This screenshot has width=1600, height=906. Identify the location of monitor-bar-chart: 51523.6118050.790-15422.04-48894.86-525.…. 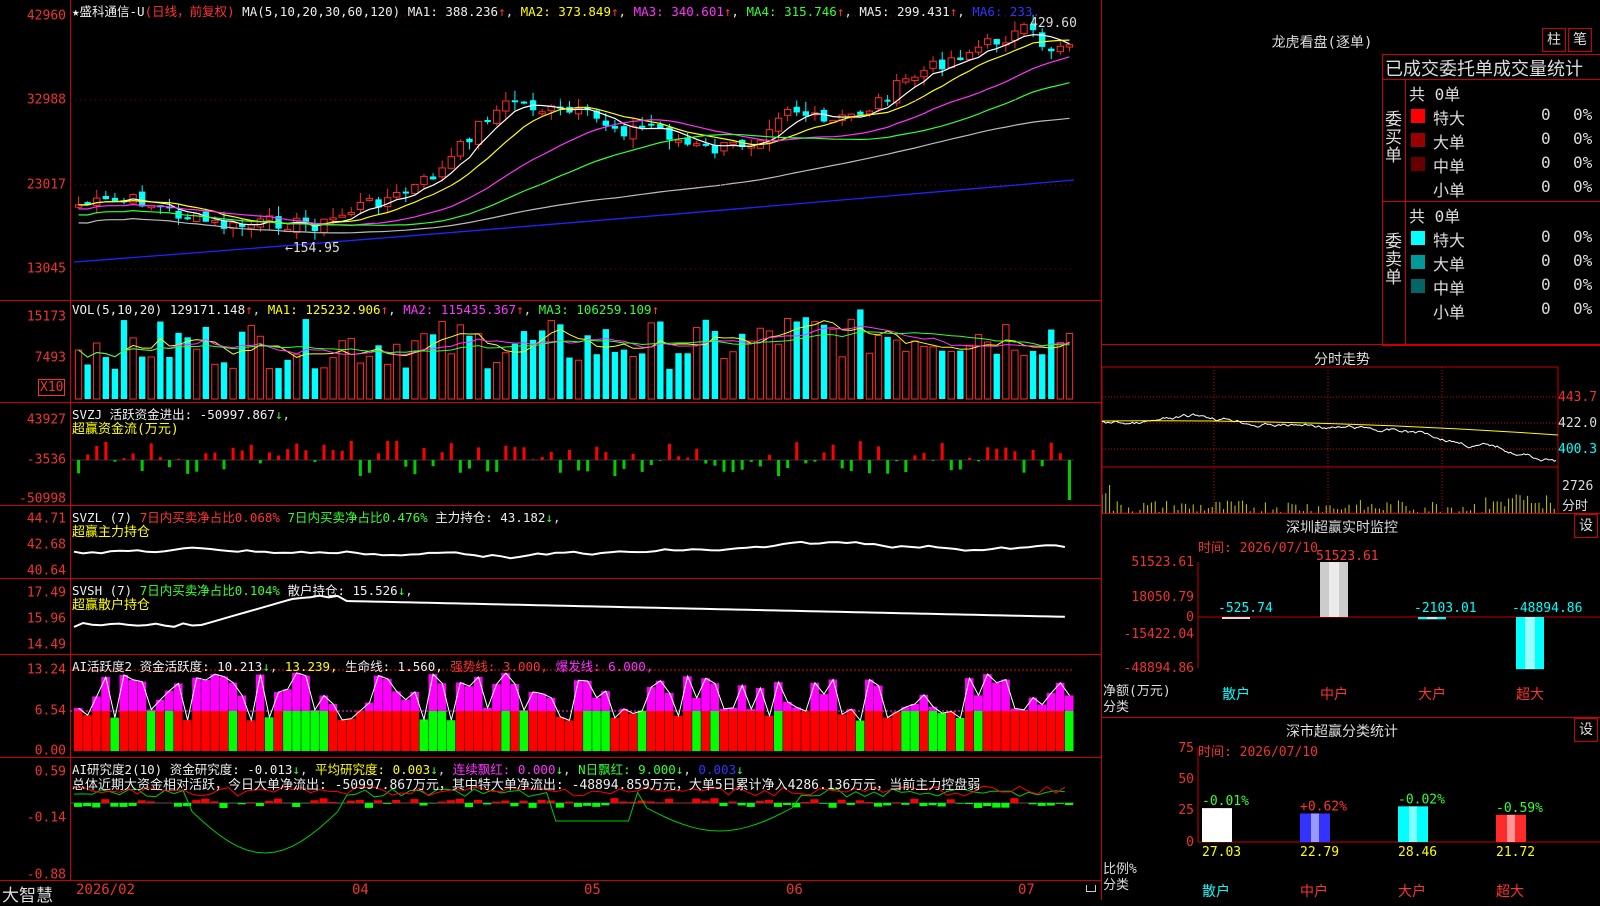
(1351, 616).